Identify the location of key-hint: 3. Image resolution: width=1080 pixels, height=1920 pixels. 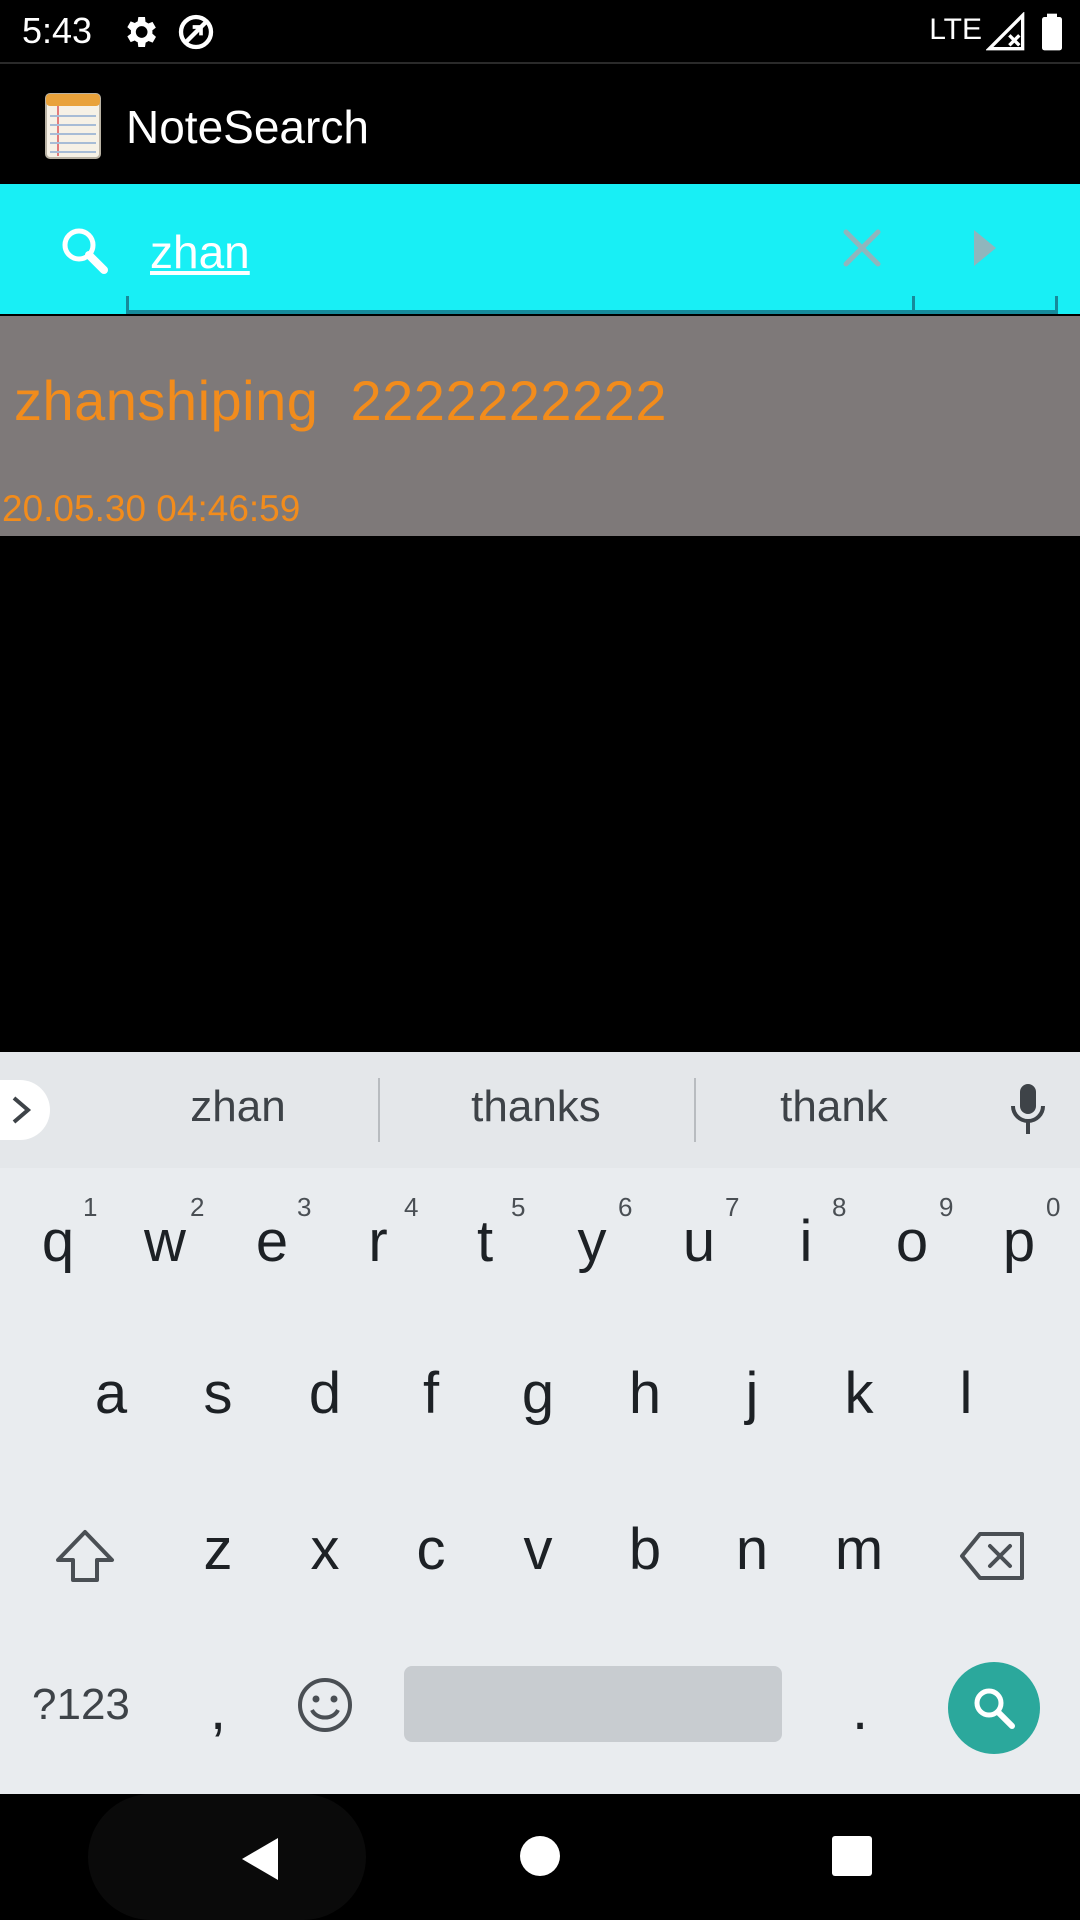
(304, 1207).